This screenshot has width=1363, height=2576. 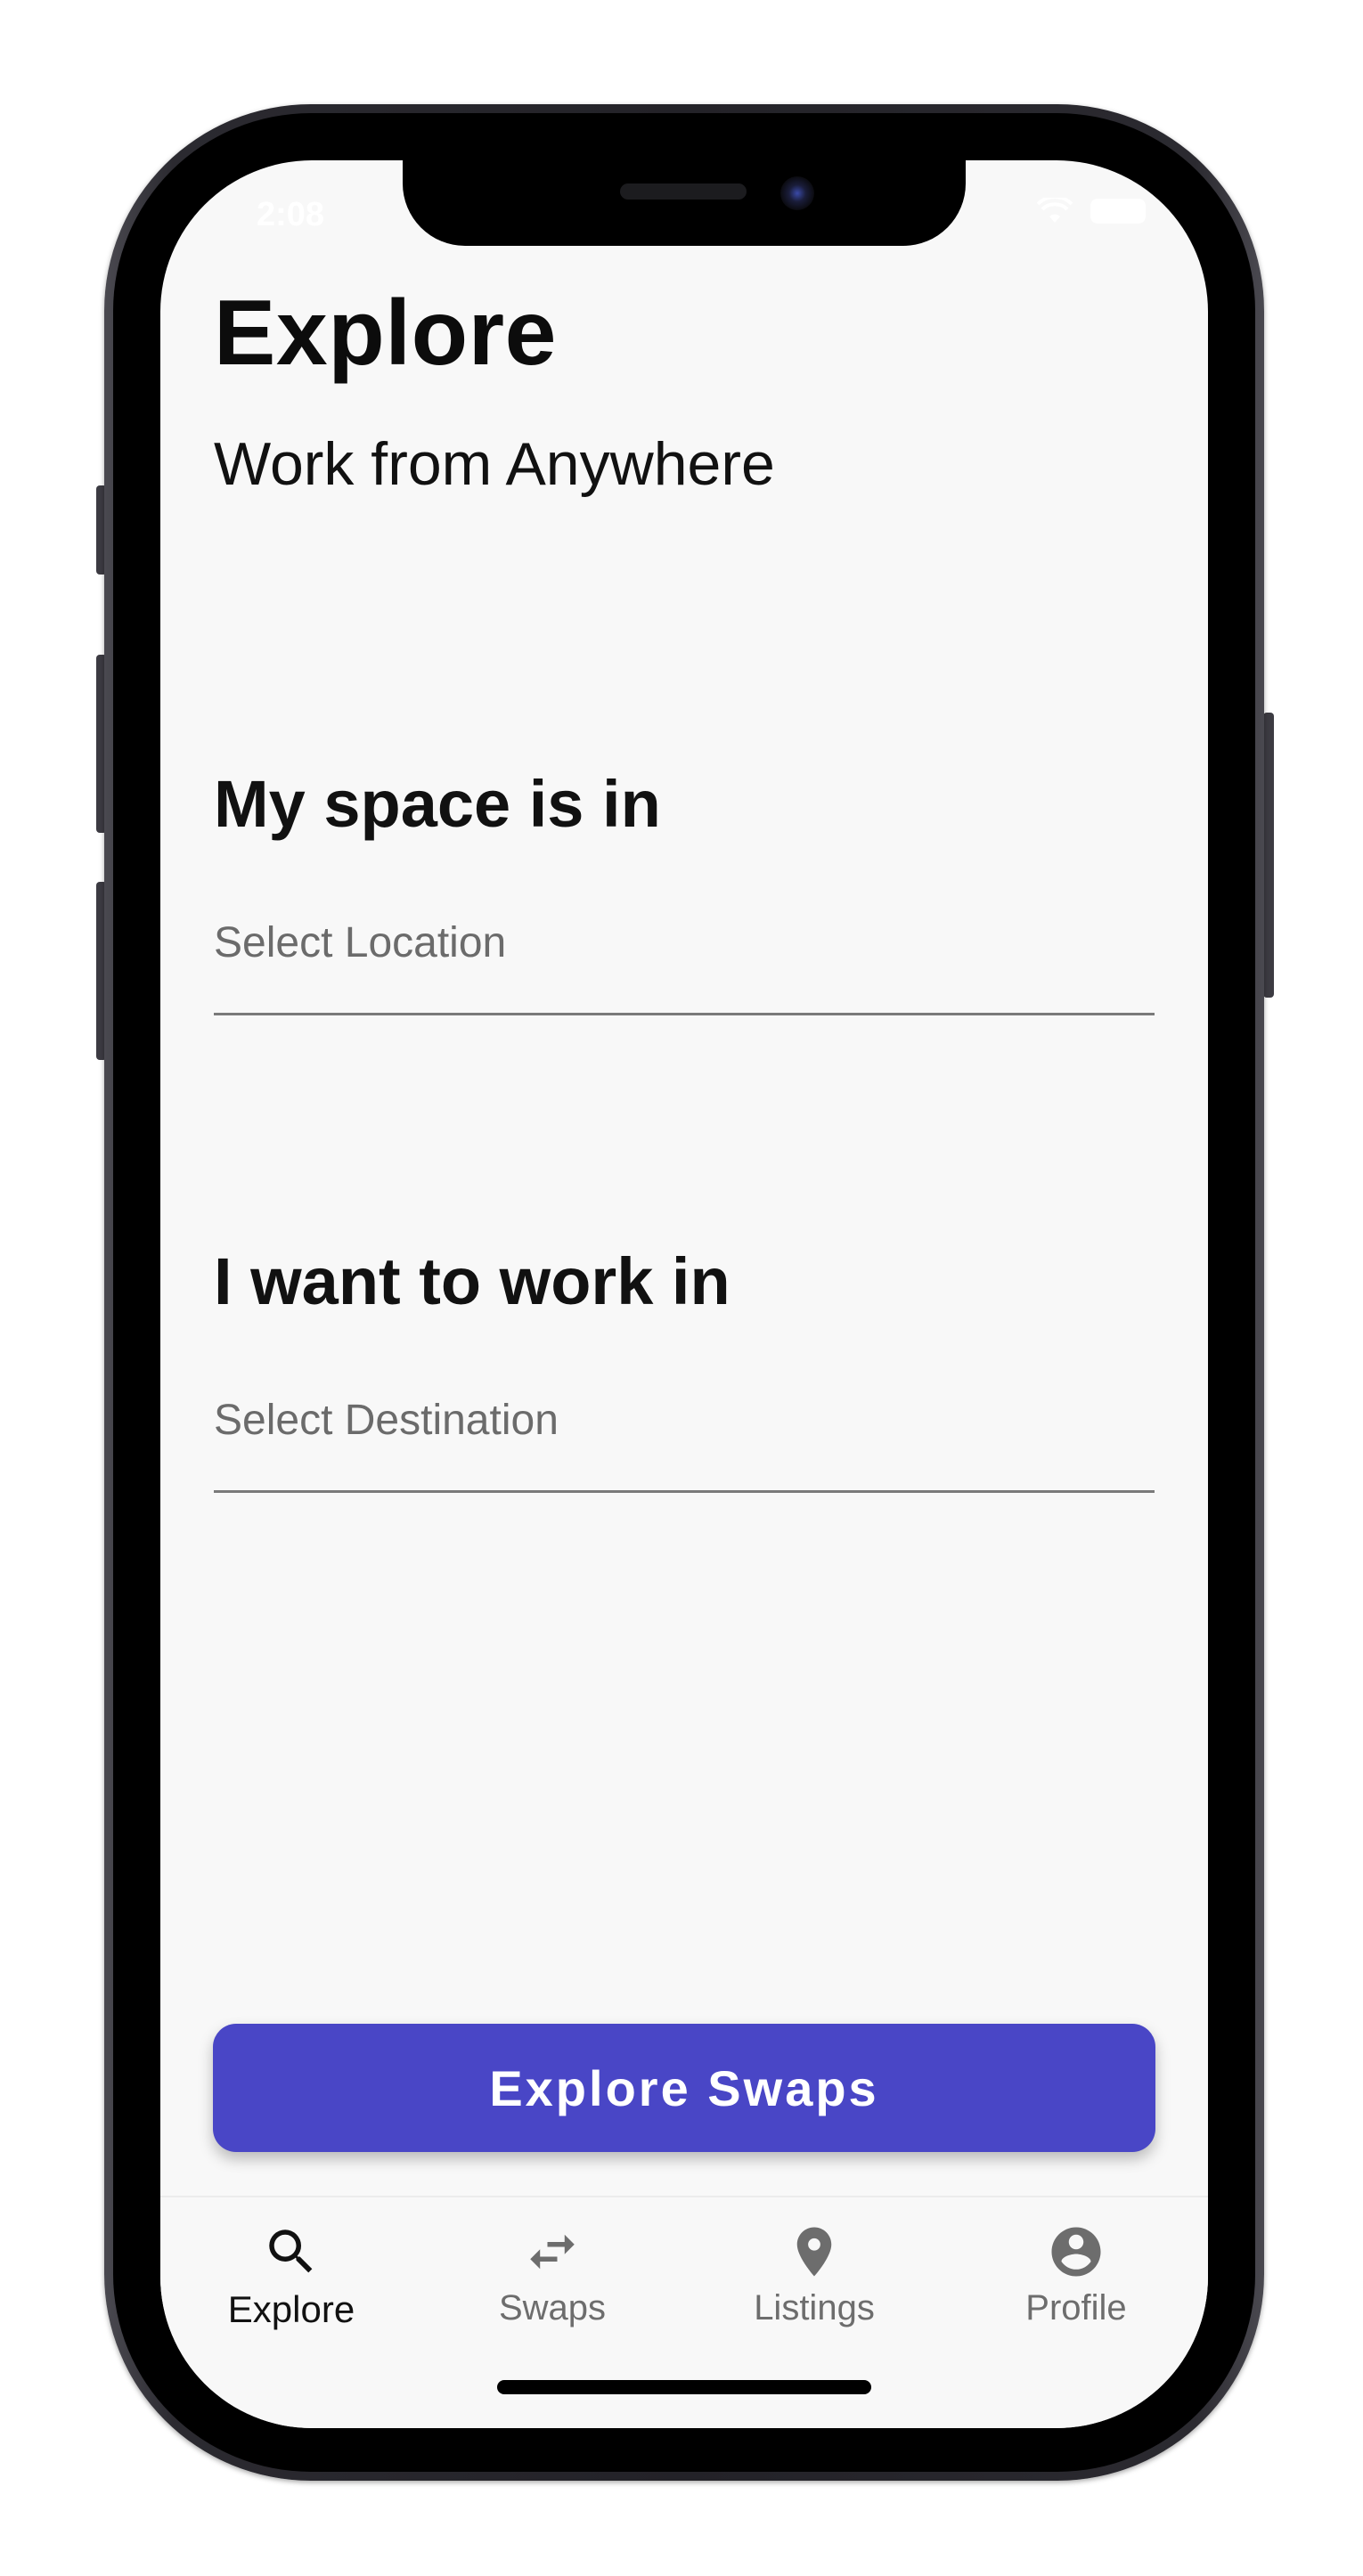 I want to click on location-pin-icon, so click(x=814, y=2252).